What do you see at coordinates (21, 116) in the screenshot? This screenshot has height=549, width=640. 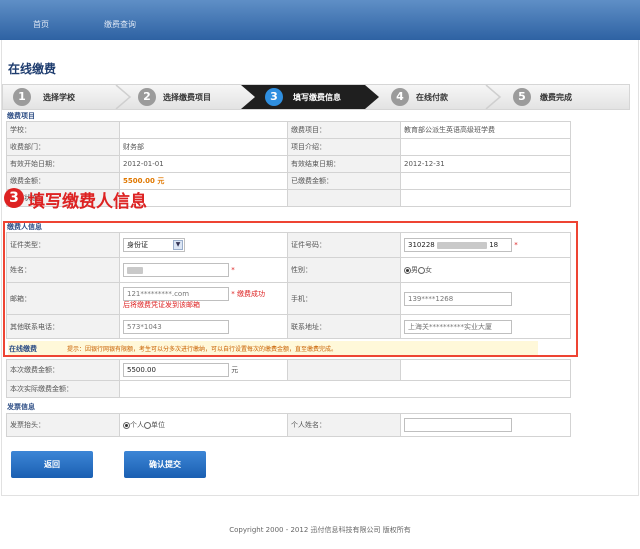 I see `section-title-item: 缴费项目` at bounding box center [21, 116].